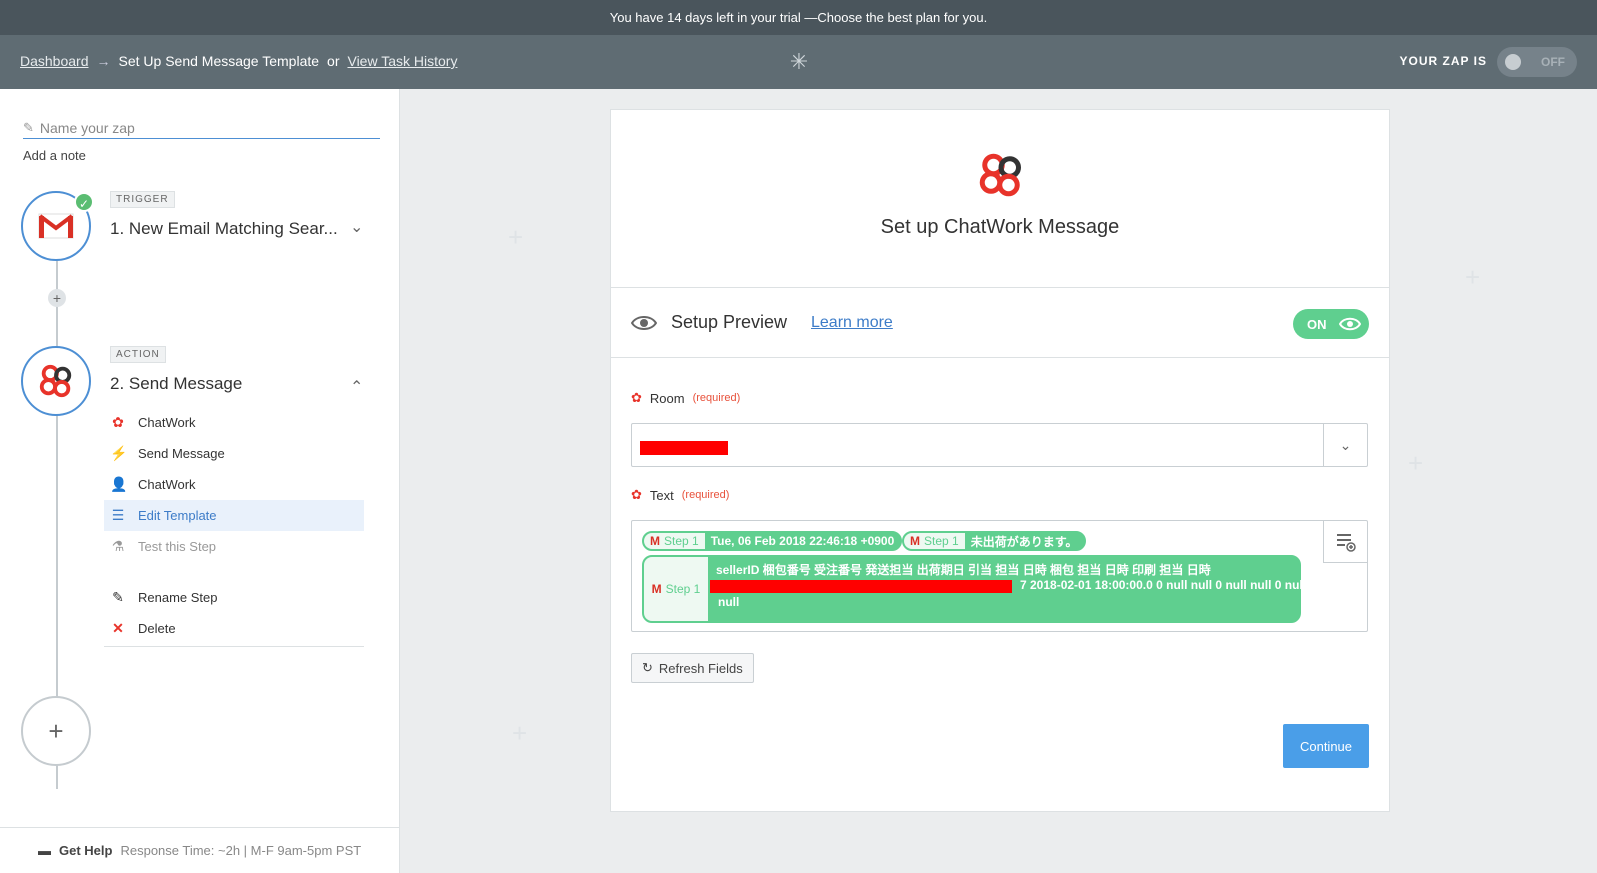  Describe the element at coordinates (56, 226) in the screenshot. I see `gmail-icon` at that location.